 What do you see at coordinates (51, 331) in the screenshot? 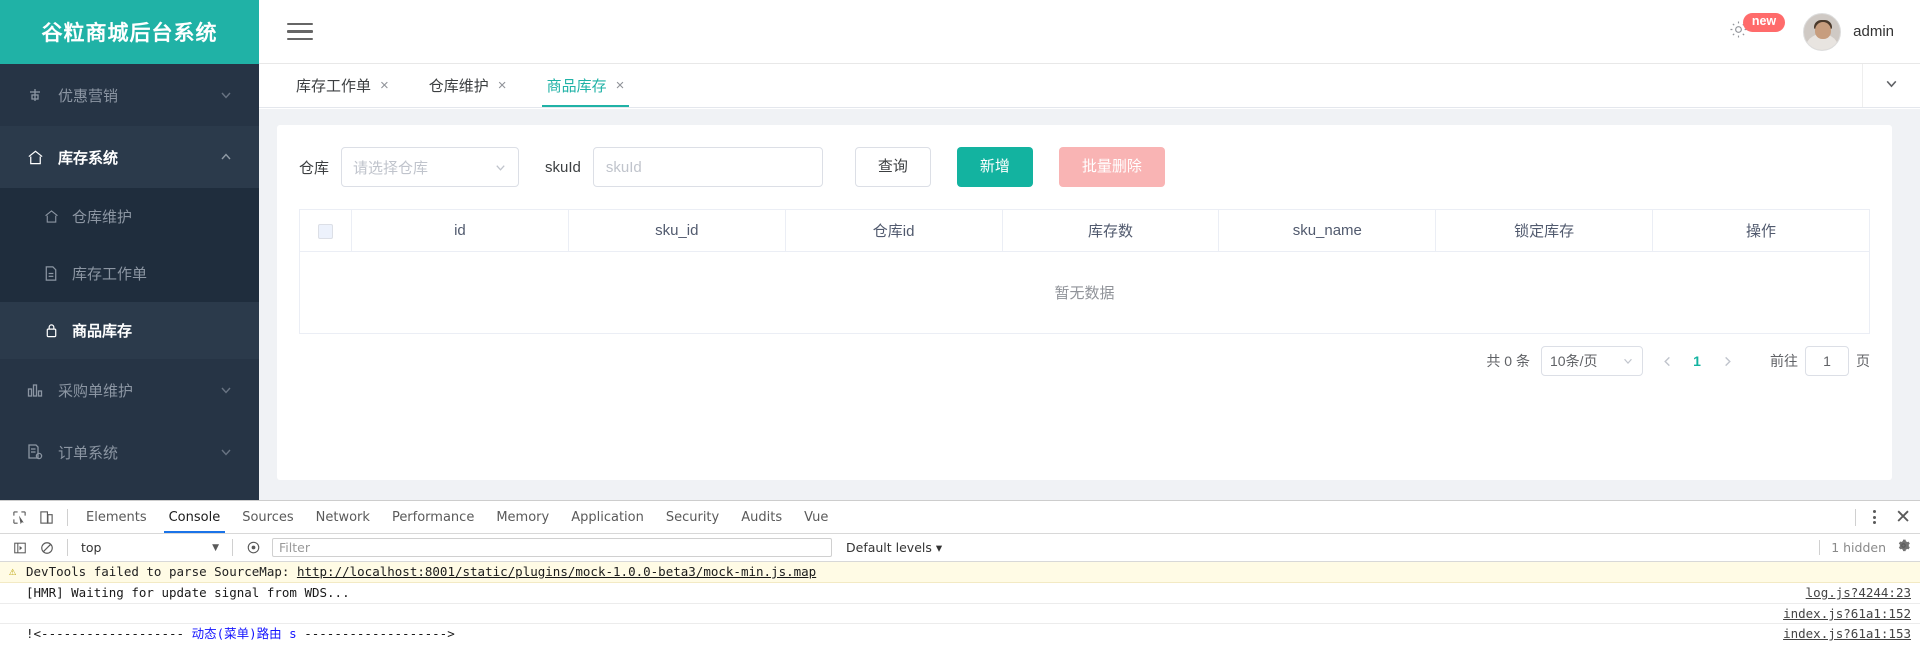
I see `lock-icon` at bounding box center [51, 331].